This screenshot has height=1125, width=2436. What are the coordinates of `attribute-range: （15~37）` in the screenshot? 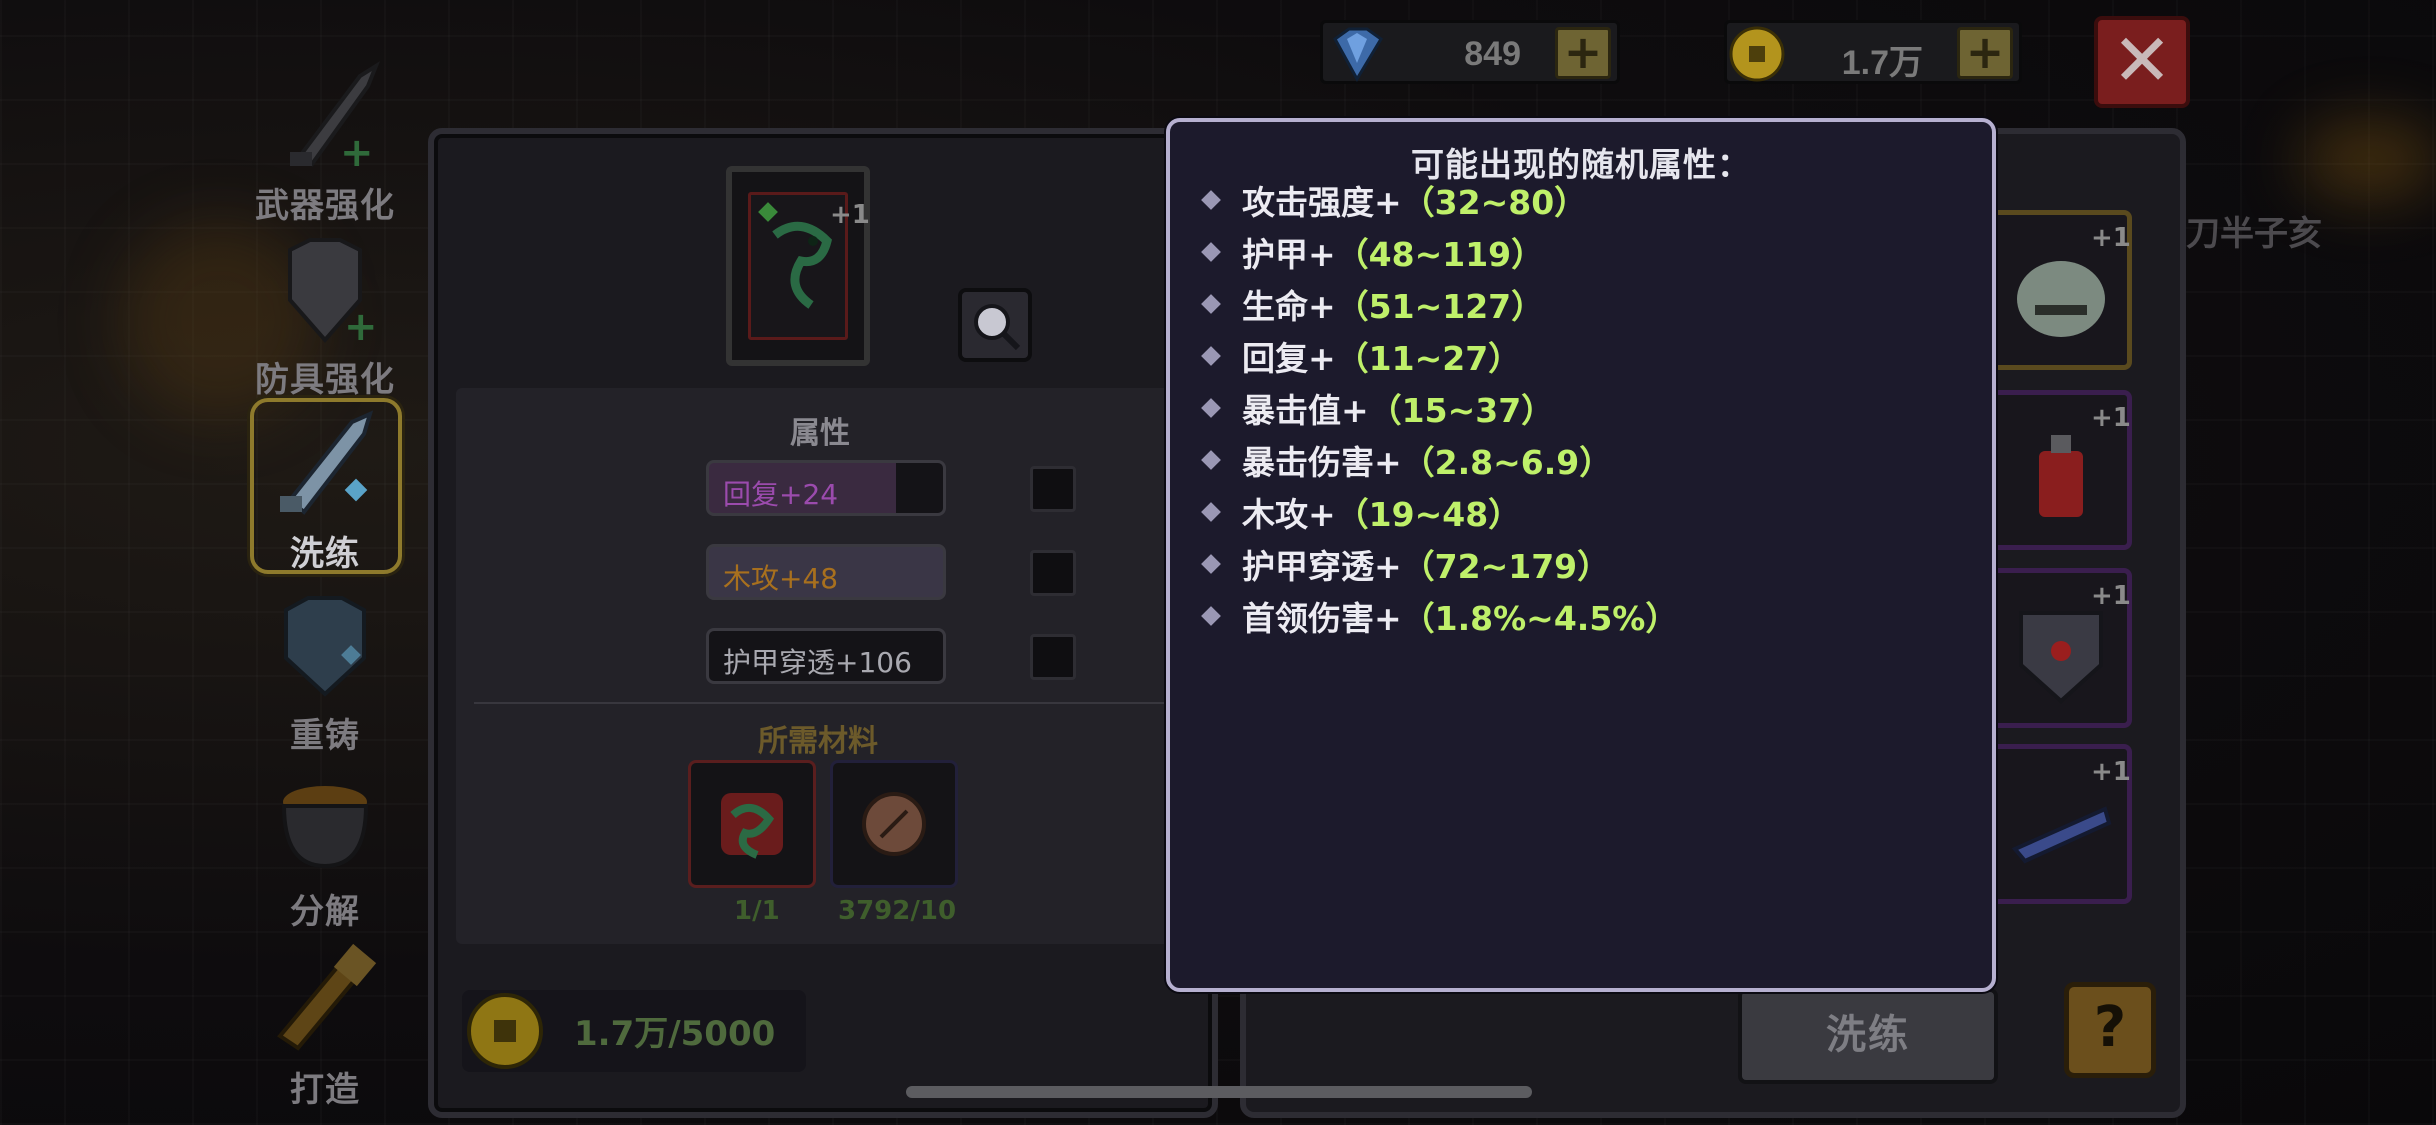 It's located at (1461, 410).